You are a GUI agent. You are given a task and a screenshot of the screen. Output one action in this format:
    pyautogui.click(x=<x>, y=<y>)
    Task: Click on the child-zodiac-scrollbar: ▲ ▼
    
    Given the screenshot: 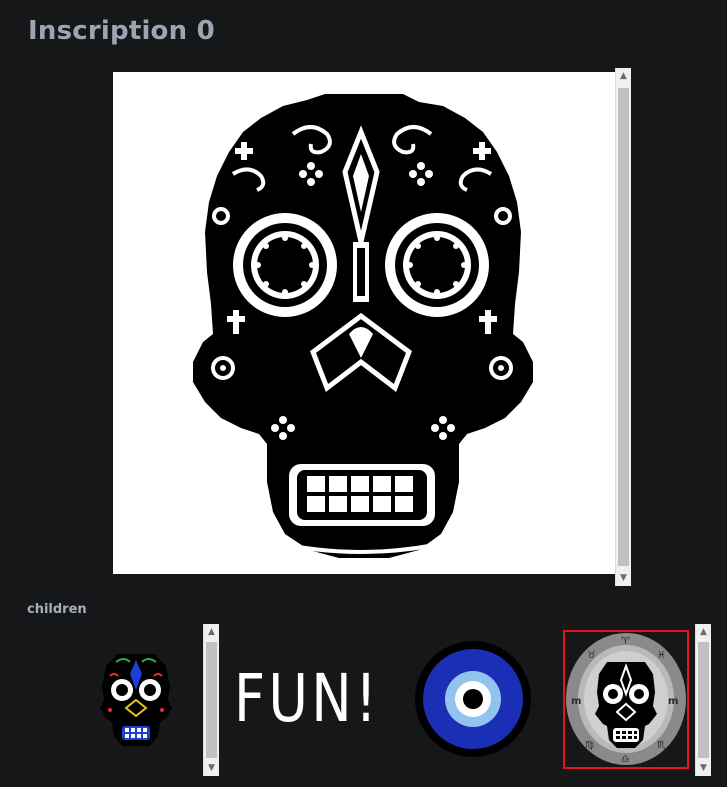 What is the action you would take?
    pyautogui.click(x=703, y=700)
    